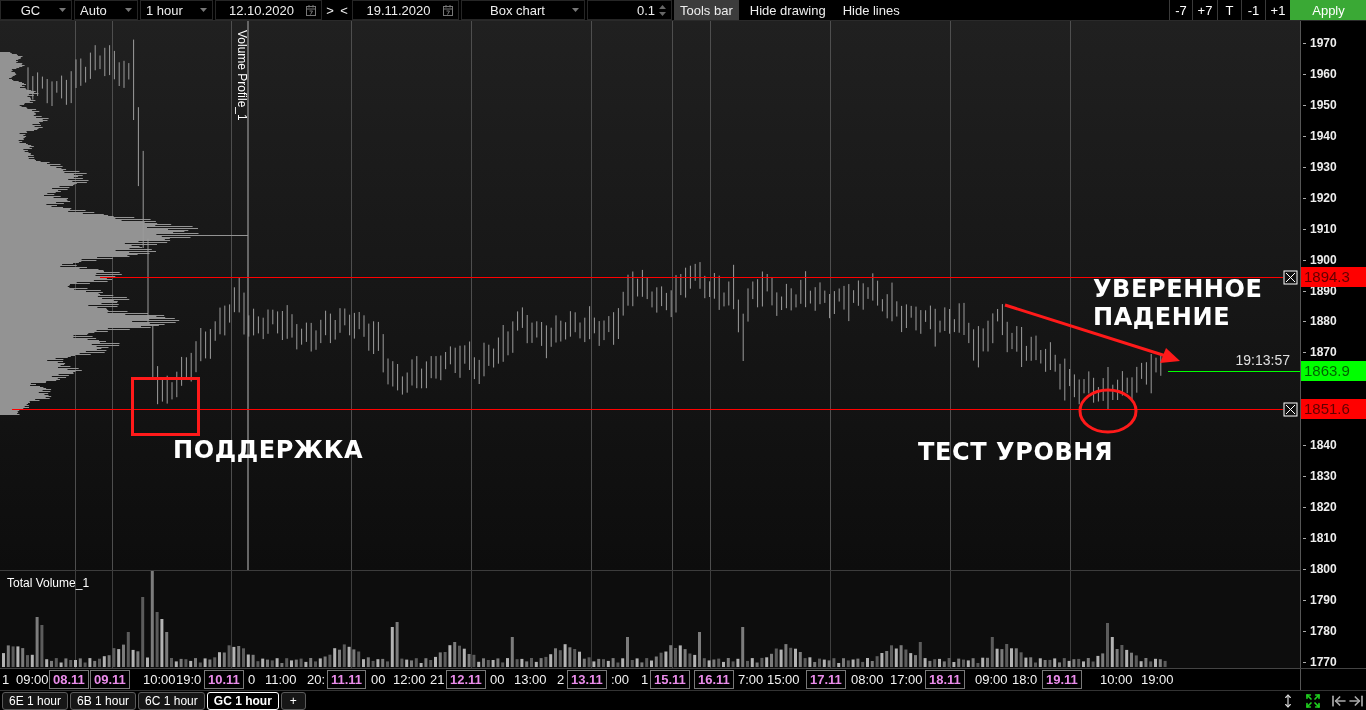  Describe the element at coordinates (1320, 507) in the screenshot. I see `price-label: 1820` at that location.